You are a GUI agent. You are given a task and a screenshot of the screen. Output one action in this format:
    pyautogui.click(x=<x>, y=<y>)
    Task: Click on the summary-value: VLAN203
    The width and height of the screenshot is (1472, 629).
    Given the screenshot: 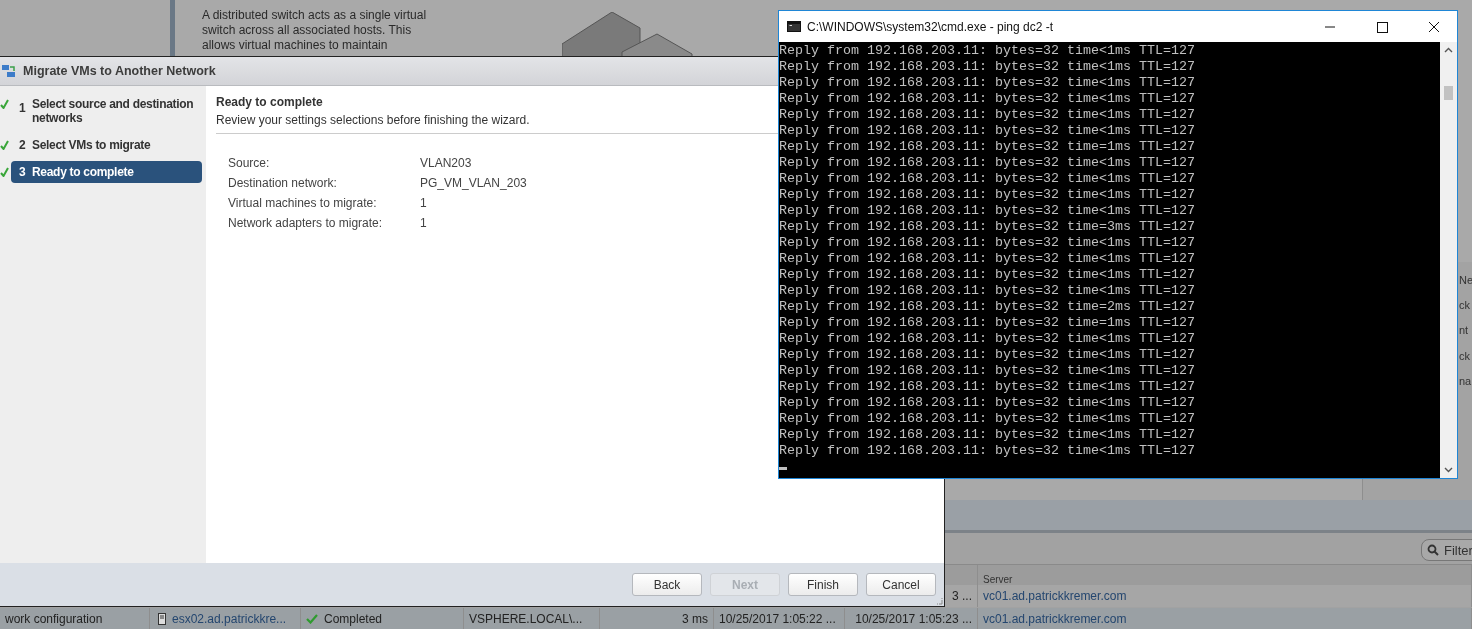 What is the action you would take?
    pyautogui.click(x=446, y=164)
    